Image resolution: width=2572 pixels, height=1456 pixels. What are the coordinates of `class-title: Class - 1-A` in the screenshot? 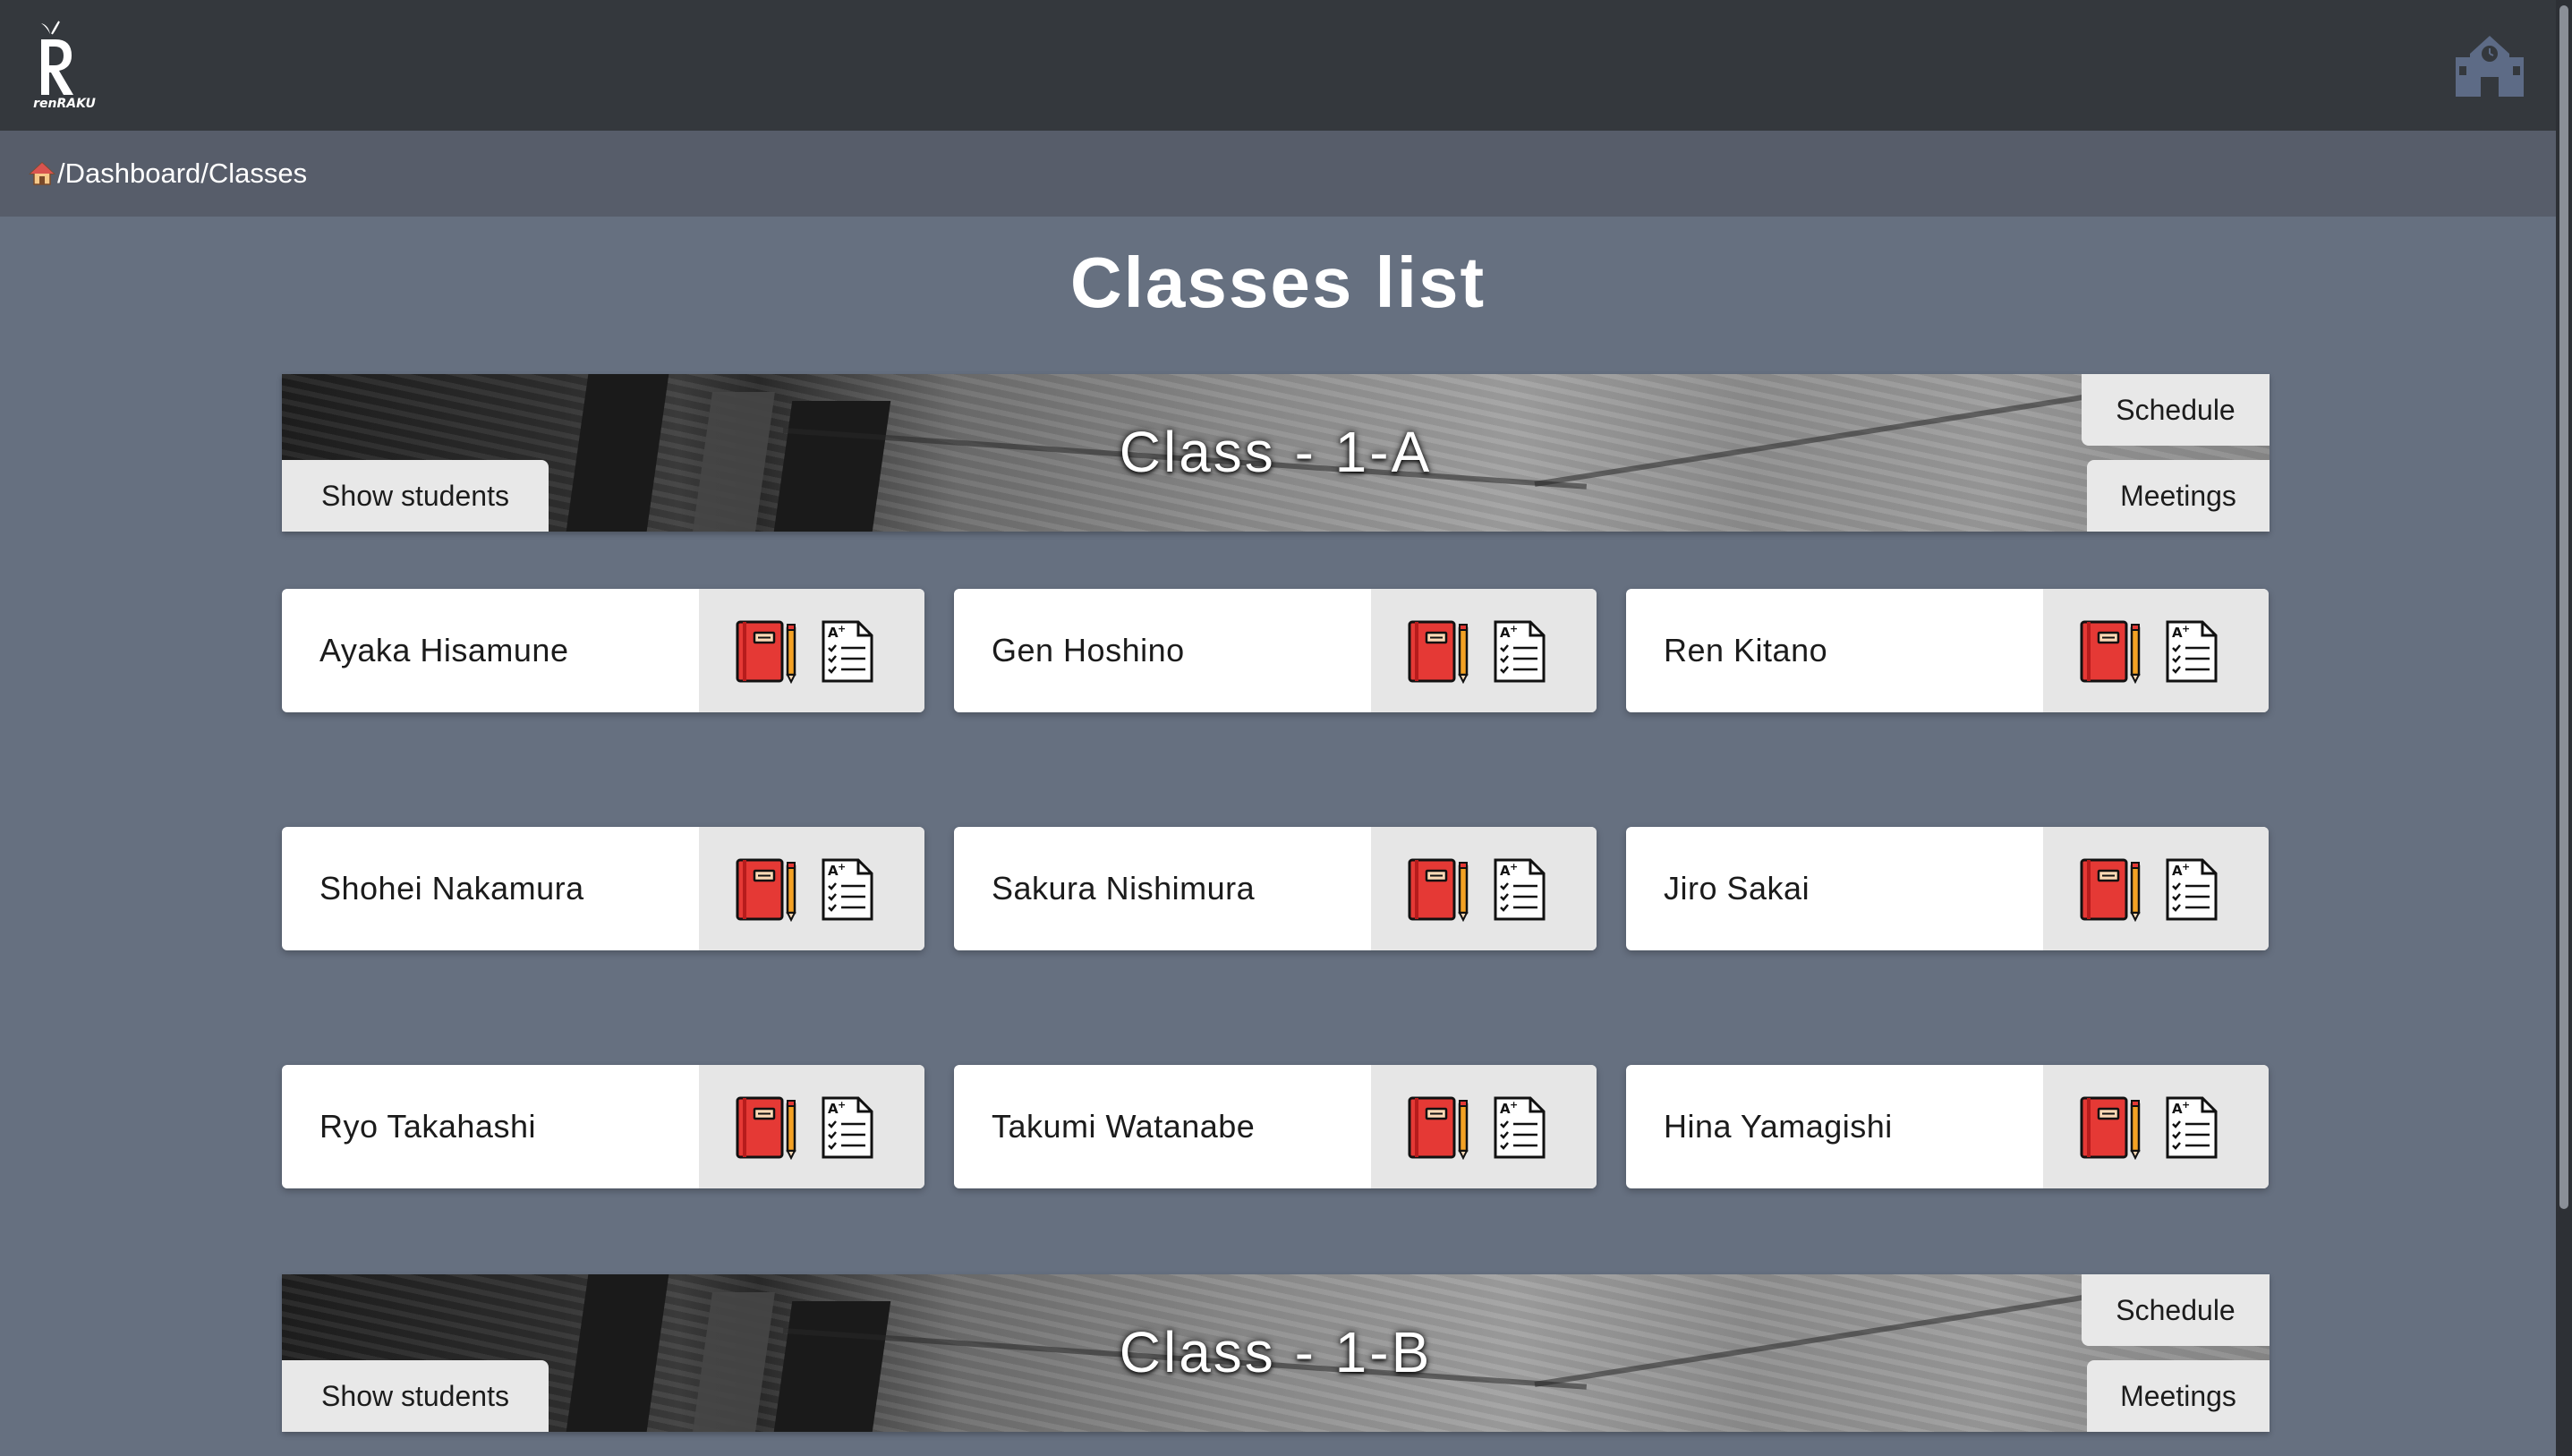 It's located at (1276, 452).